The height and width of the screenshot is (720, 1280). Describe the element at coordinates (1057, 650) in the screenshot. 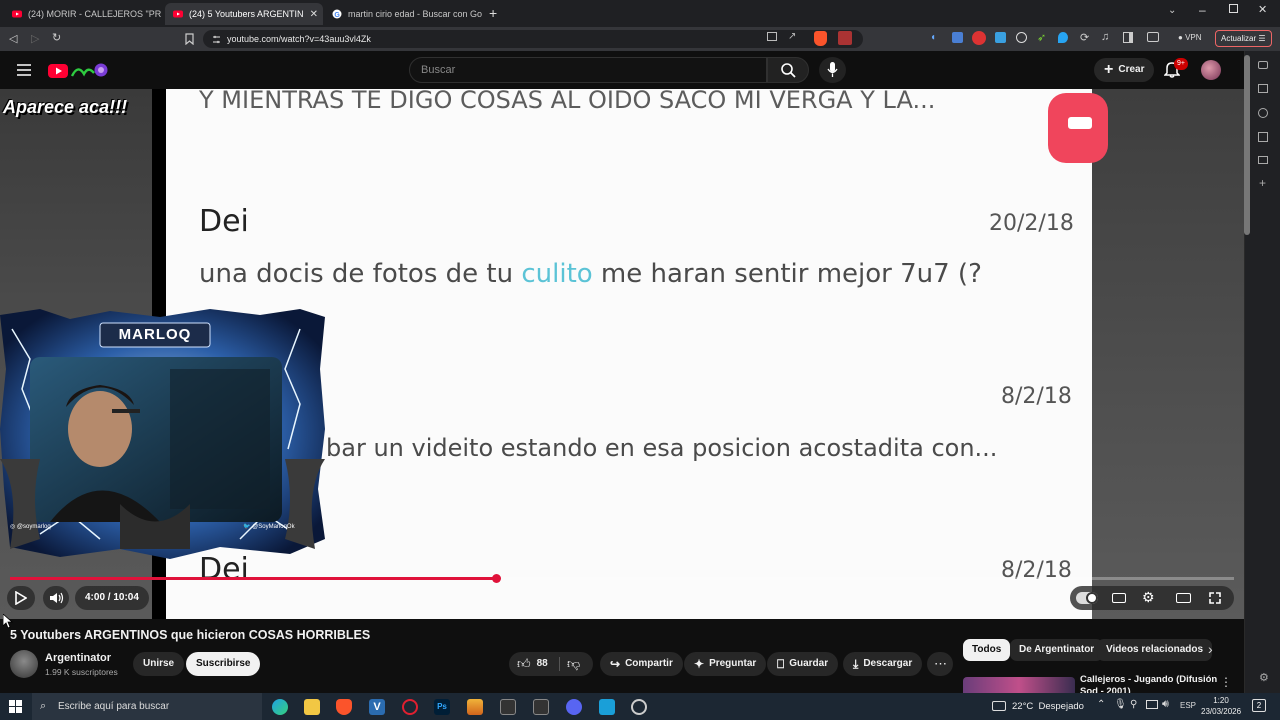

I see `chip-de-argentinator: De Argentinator` at that location.